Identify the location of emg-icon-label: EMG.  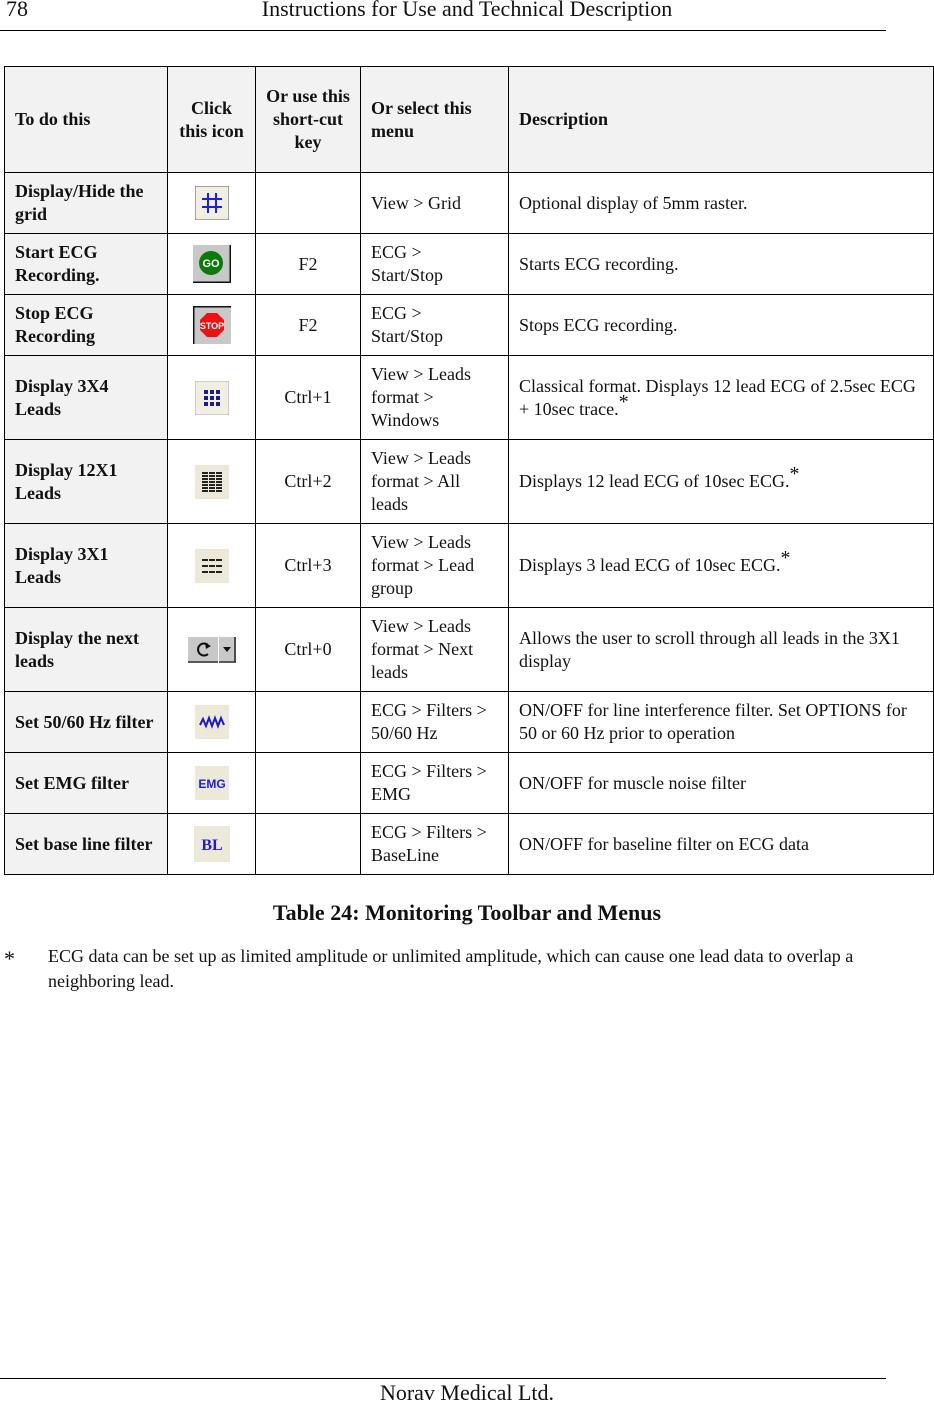
(211, 784).